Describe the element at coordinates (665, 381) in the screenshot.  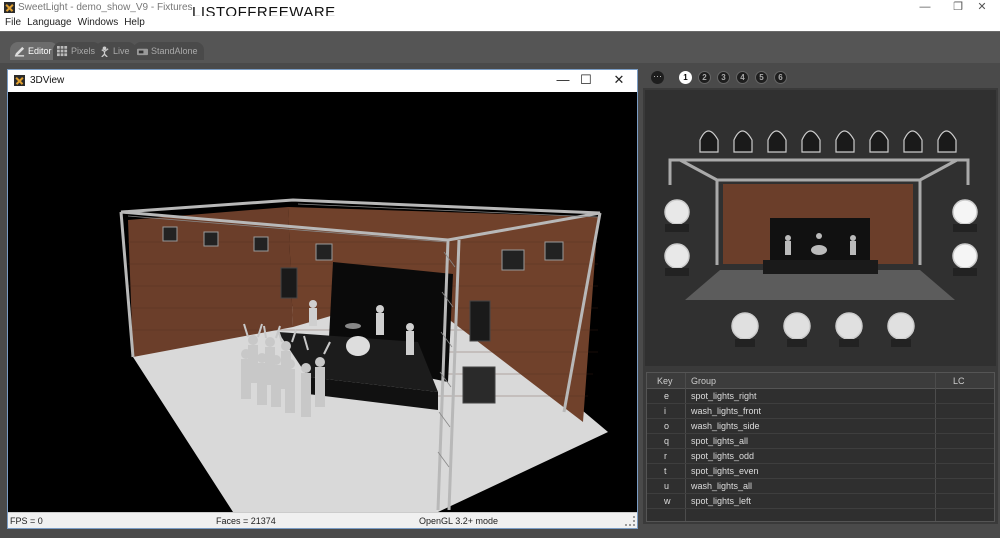
I see `column-key-header: Key` at that location.